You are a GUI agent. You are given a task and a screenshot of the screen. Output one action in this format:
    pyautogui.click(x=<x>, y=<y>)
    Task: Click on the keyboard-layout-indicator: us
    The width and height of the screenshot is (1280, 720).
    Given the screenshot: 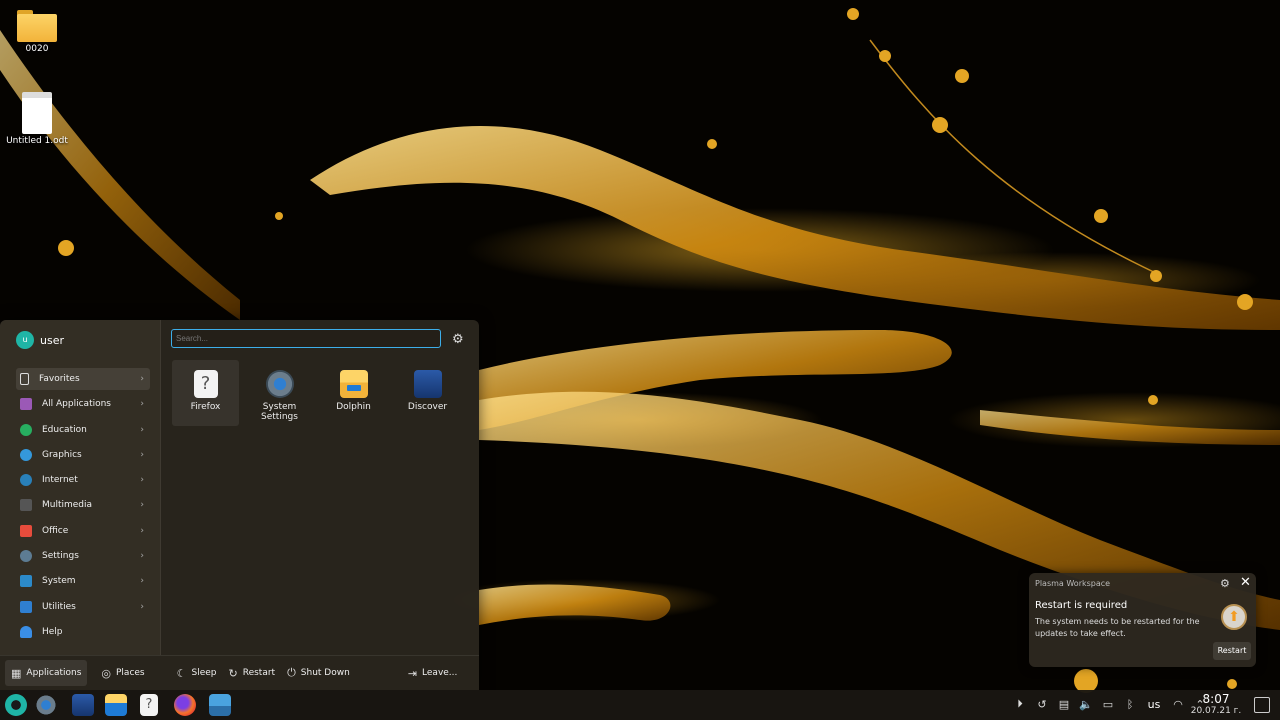 What is the action you would take?
    pyautogui.click(x=1154, y=704)
    